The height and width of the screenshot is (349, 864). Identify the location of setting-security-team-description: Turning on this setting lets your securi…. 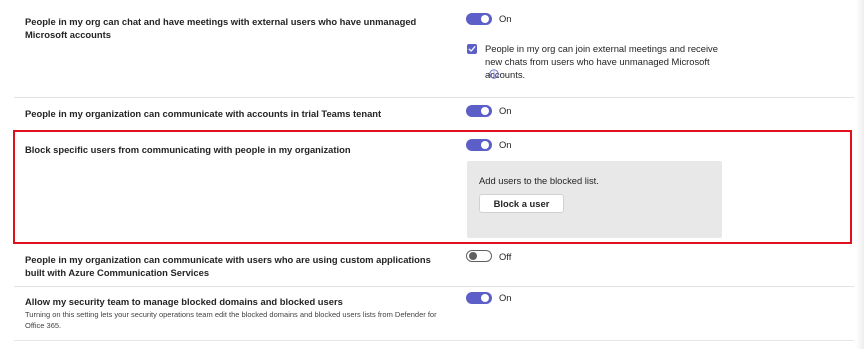
(231, 320).